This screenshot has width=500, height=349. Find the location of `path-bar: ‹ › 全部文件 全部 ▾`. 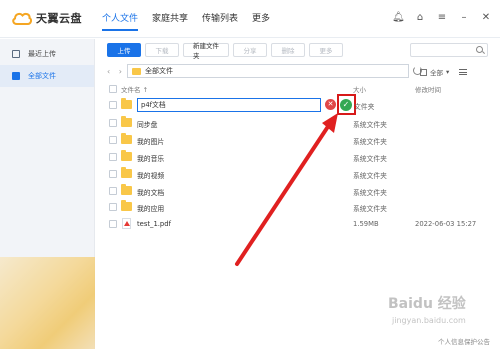

path-bar: ‹ › 全部文件 全部 ▾ is located at coordinates (298, 71).